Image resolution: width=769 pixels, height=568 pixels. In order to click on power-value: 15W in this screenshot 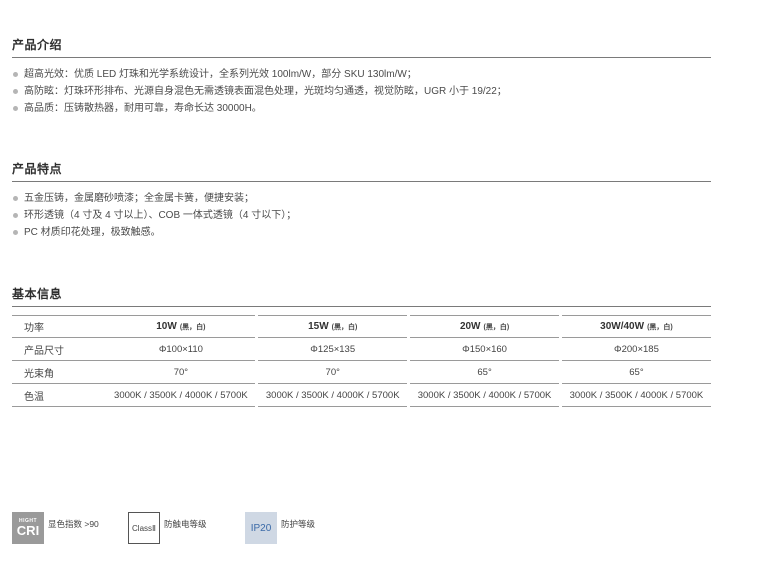, I will do `click(318, 326)`.